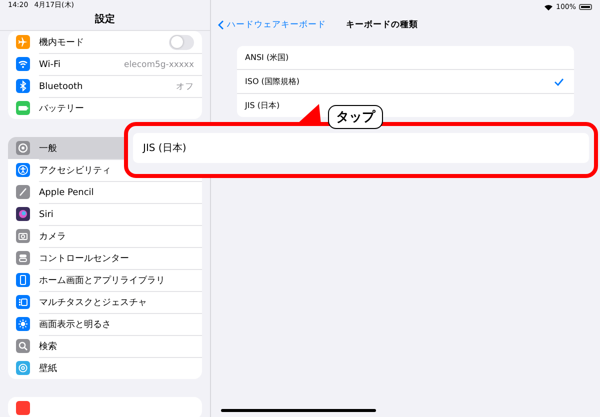 Image resolution: width=600 pixels, height=417 pixels. I want to click on row-label: 機内モード, so click(61, 42).